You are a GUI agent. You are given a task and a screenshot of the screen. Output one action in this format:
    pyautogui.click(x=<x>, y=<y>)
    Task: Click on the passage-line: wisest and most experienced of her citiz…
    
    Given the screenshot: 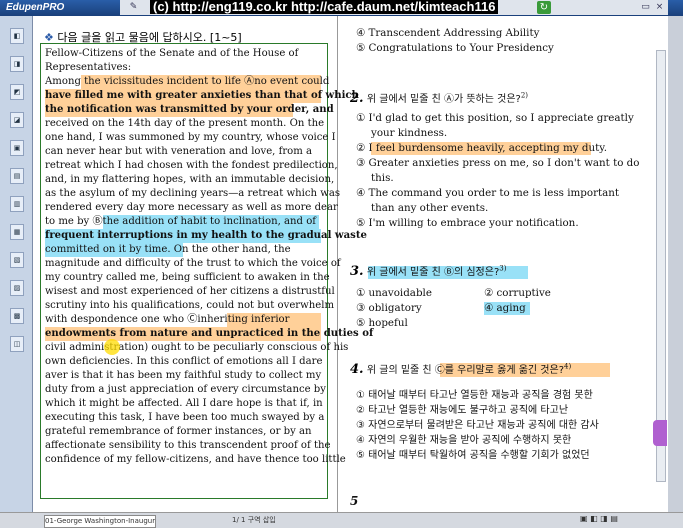 What is the action you would take?
    pyautogui.click(x=190, y=291)
    